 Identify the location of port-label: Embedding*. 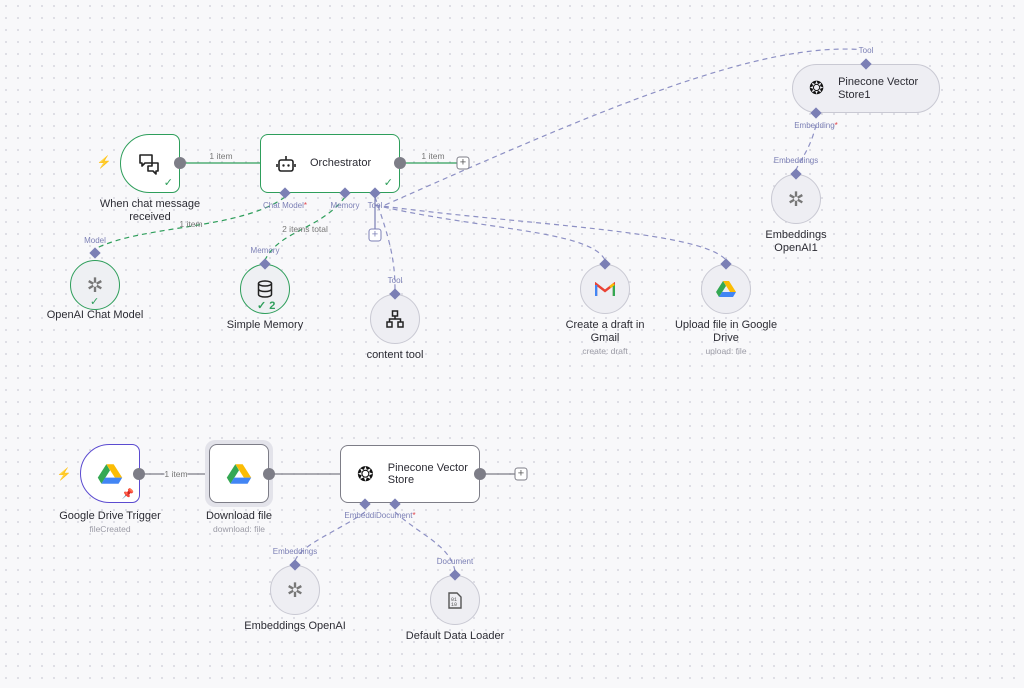
(816, 125).